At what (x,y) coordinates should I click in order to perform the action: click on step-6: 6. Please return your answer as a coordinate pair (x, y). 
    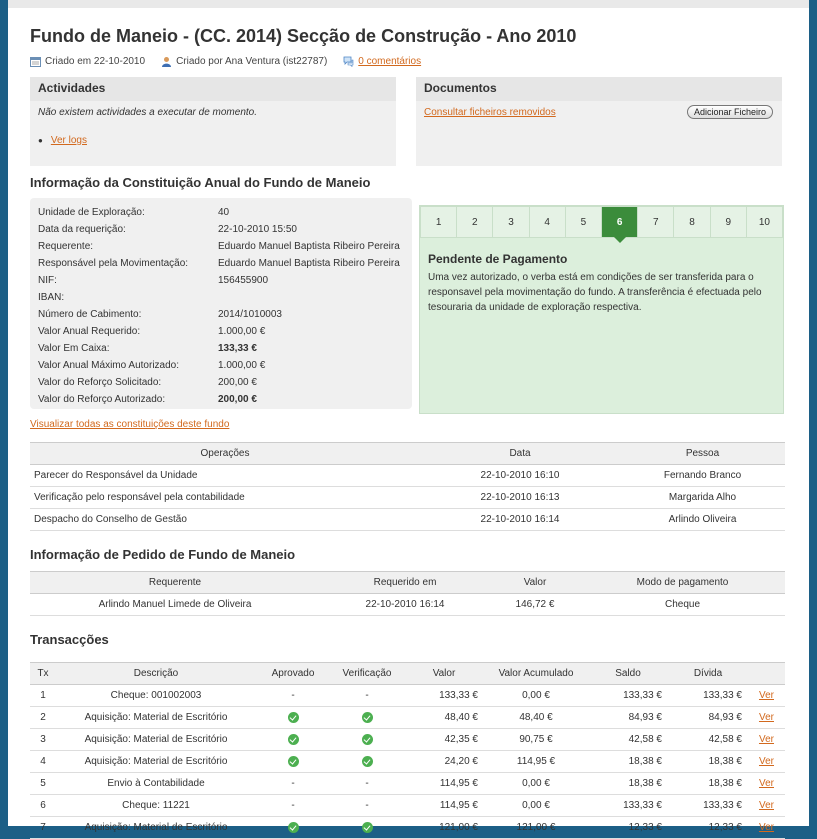
    Looking at the image, I should click on (619, 224).